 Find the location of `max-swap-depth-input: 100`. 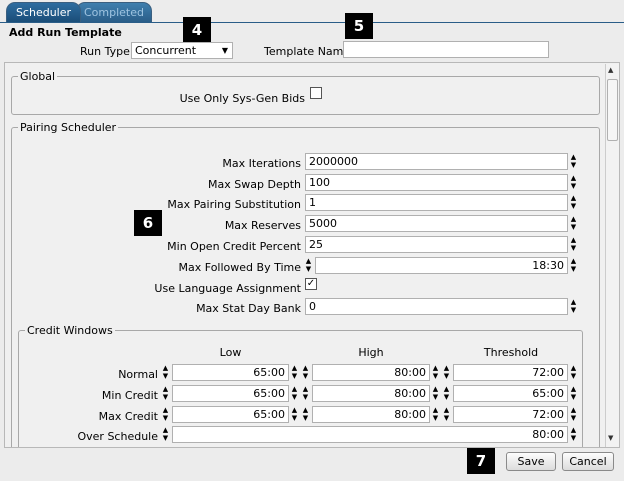

max-swap-depth-input: 100 is located at coordinates (436, 182).